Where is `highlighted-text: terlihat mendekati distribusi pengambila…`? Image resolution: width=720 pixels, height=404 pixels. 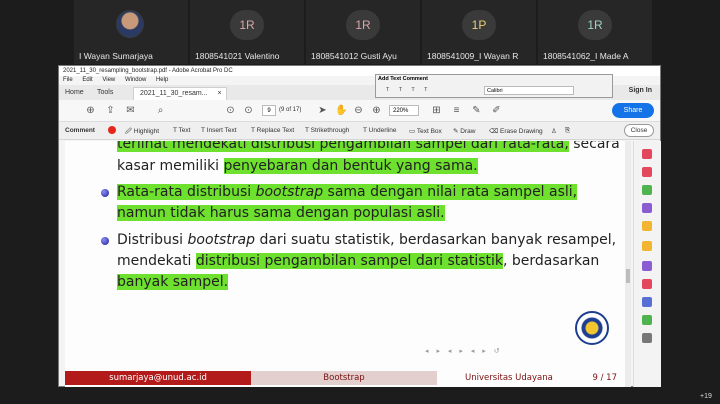 highlighted-text: terlihat mendekati distribusi pengambila… is located at coordinates (343, 146).